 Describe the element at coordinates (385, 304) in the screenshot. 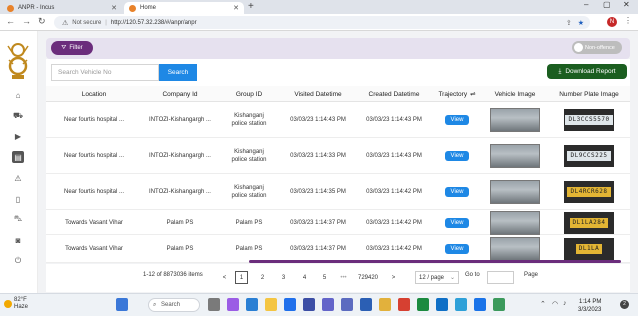

I see `chrome-app-icon` at that location.